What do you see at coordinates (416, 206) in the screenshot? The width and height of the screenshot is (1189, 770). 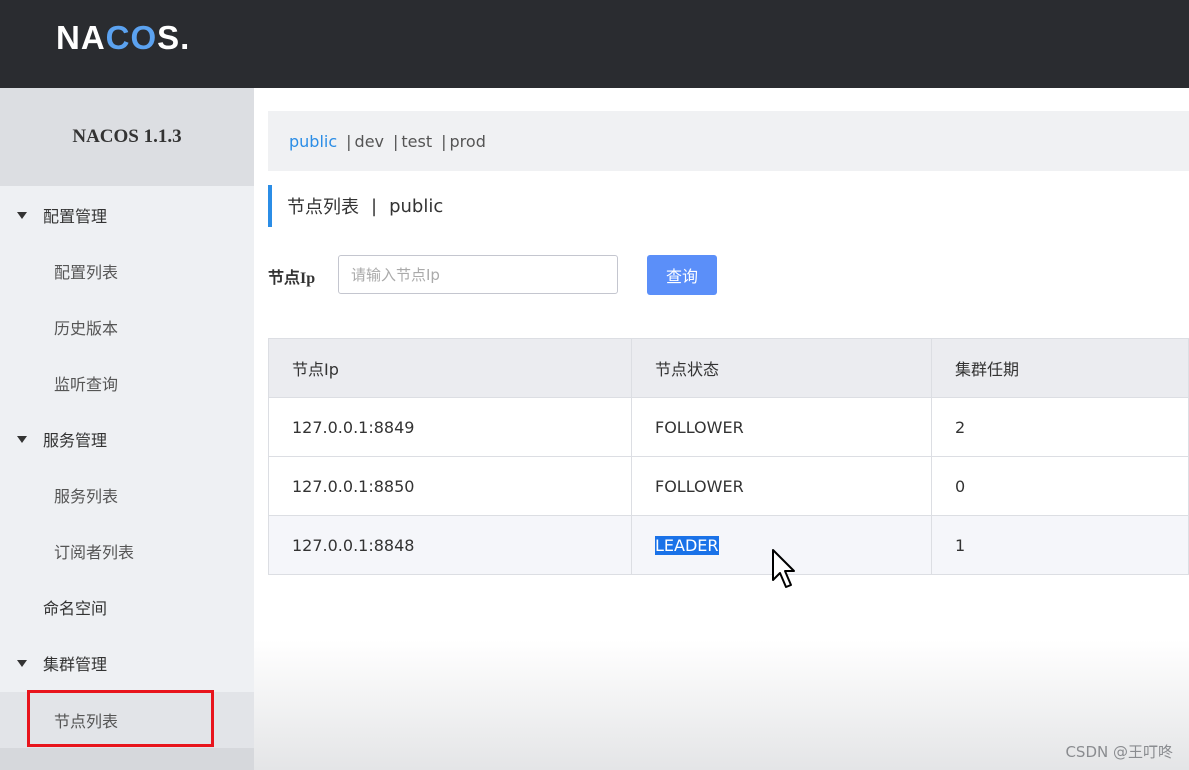 I see `page-title-namespace: public` at bounding box center [416, 206].